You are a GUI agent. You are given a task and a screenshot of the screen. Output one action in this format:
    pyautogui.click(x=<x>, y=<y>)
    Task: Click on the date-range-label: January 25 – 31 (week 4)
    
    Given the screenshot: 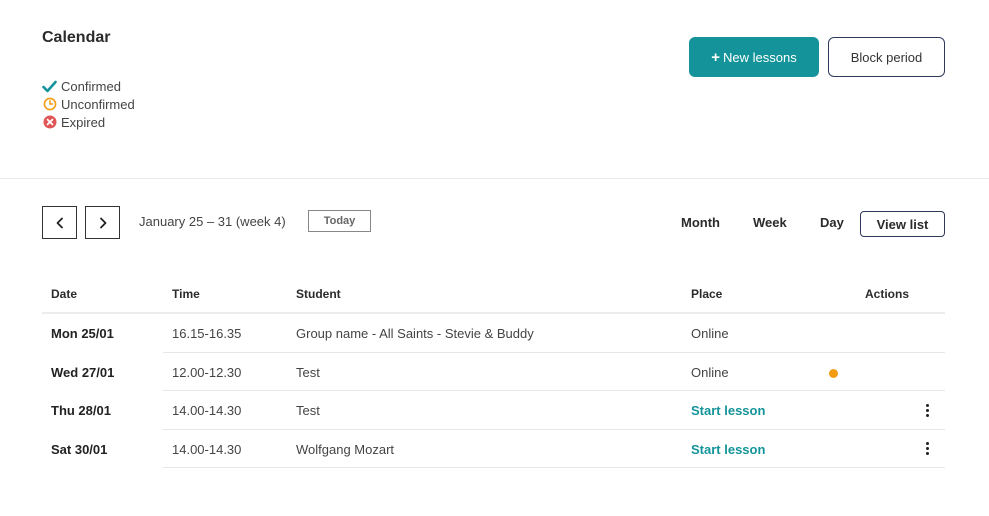 What is the action you would take?
    pyautogui.click(x=212, y=221)
    